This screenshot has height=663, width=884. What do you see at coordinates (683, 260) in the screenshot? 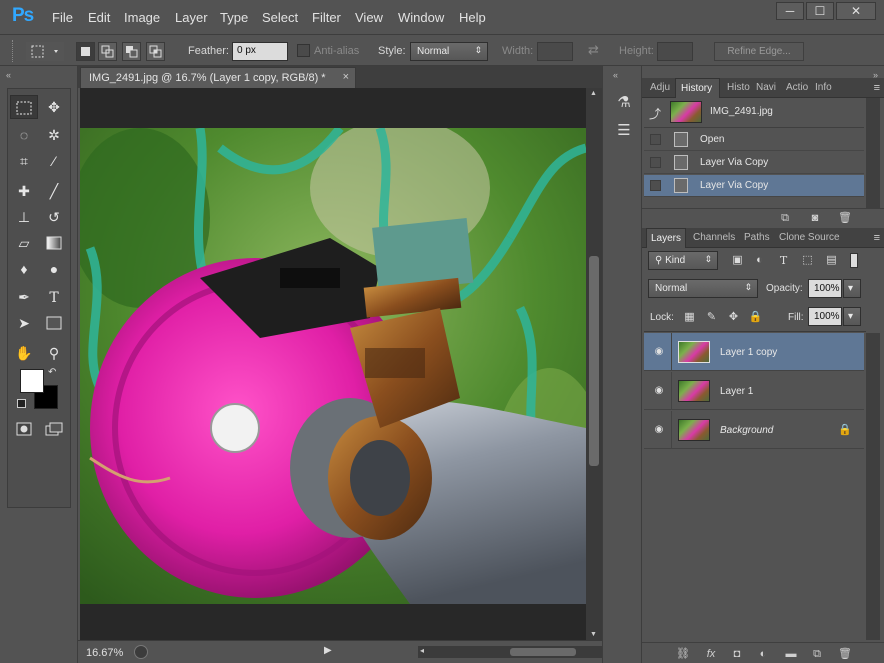
I see `layer-filter-select: ⚲ Kind ⇕` at bounding box center [683, 260].